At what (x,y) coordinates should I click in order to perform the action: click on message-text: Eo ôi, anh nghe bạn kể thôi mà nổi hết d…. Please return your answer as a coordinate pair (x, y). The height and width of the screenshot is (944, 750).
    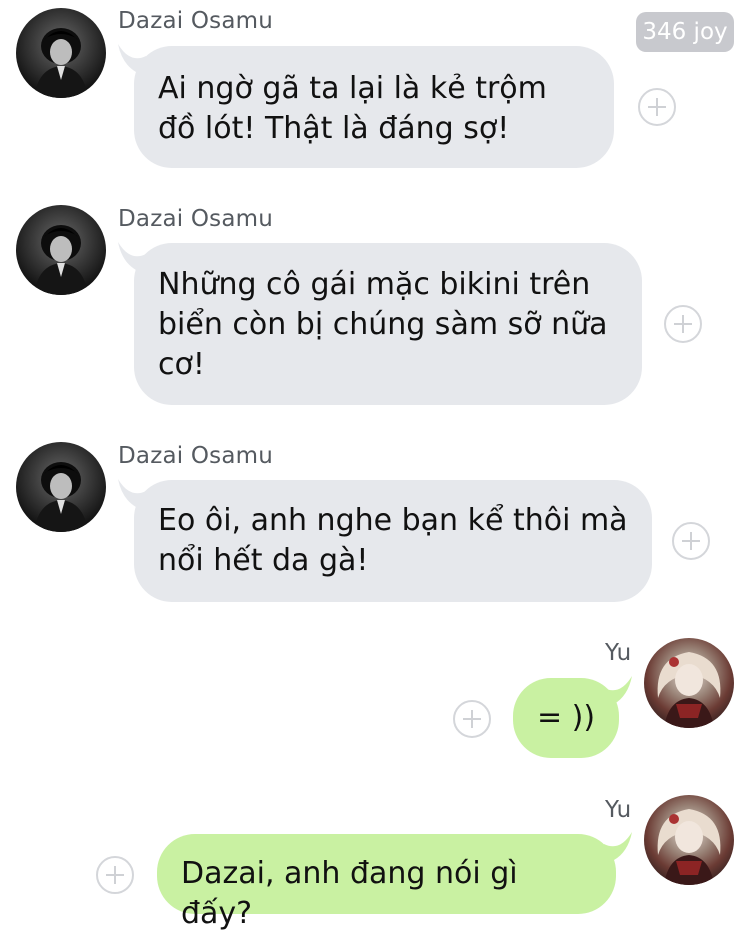
    Looking at the image, I should click on (393, 540).